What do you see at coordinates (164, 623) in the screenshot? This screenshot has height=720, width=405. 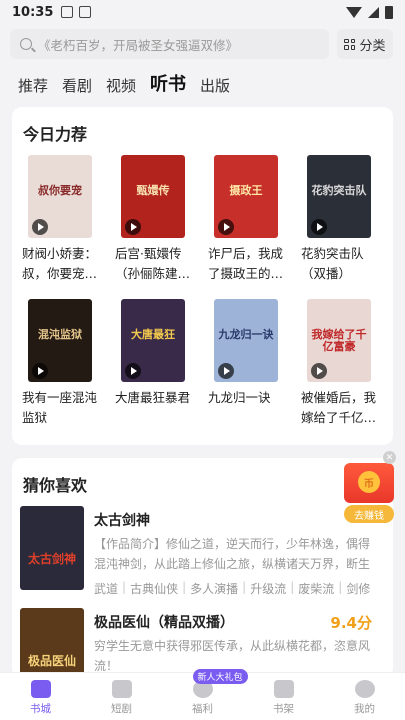 I see `book-name: 极品医仙（精品双播）` at bounding box center [164, 623].